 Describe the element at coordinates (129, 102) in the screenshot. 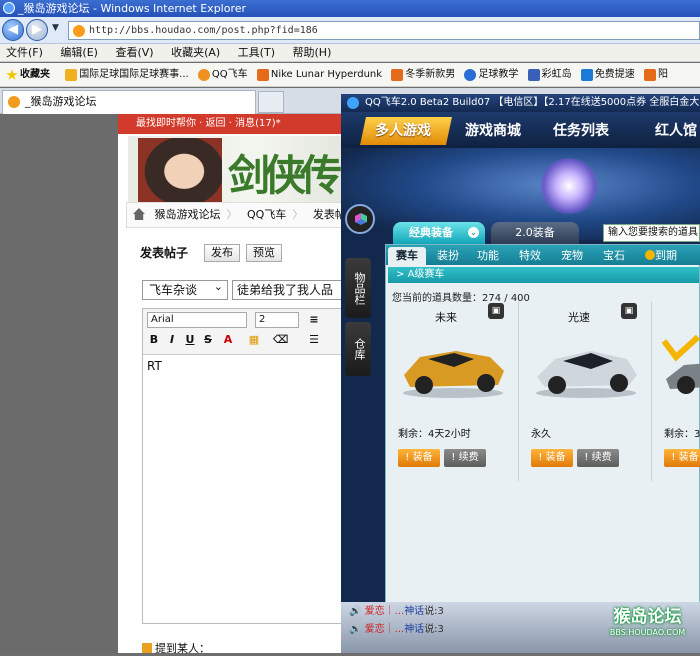

I see `tab-houdao: _猴岛游戏论坛` at that location.